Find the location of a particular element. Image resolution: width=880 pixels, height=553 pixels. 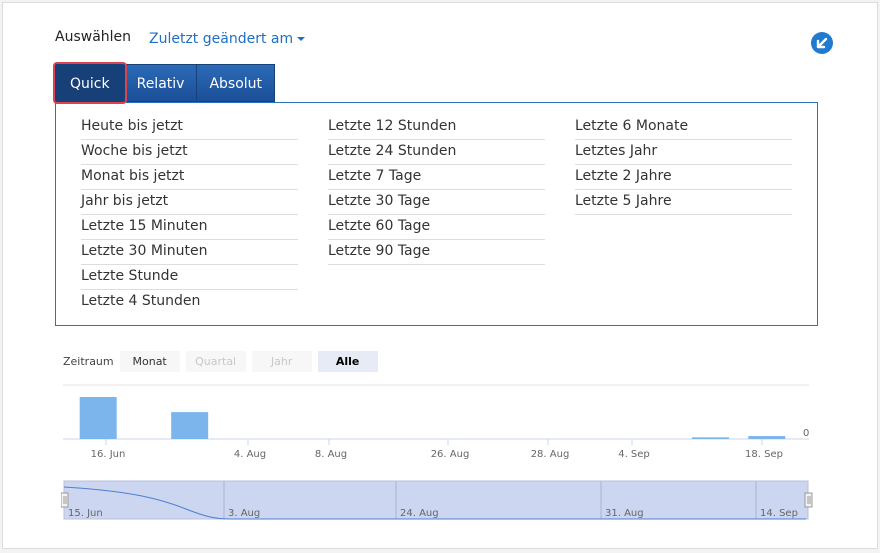

caret-down-icon is located at coordinates (301, 39).